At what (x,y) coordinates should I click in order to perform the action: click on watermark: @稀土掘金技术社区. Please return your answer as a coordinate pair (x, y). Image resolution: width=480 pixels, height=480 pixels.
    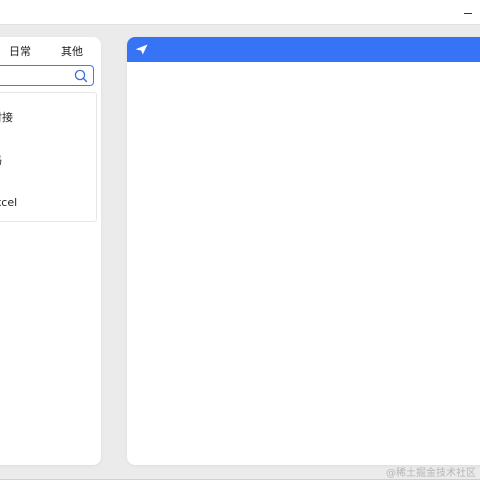
    Looking at the image, I should click on (431, 473).